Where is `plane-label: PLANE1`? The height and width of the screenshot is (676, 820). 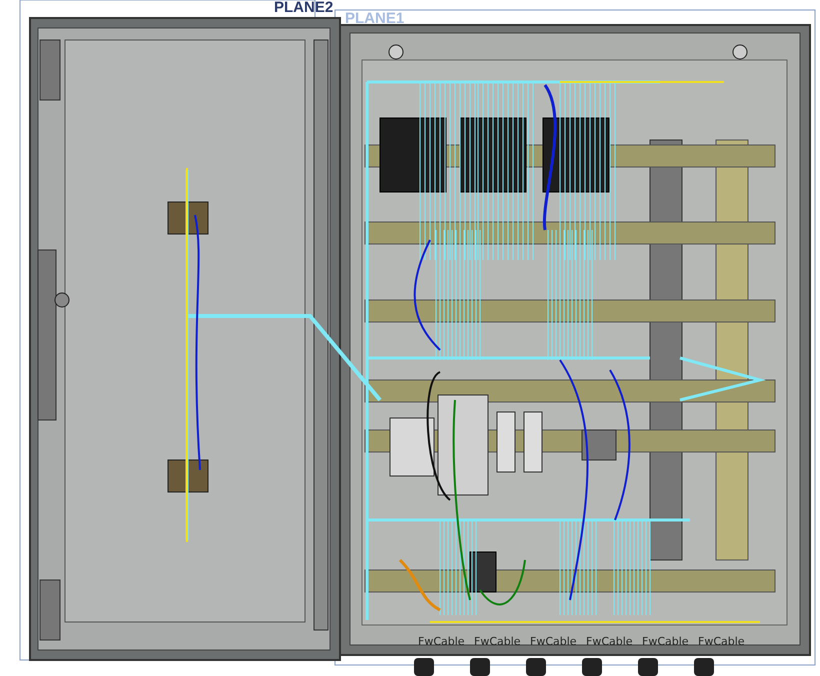 plane-label: PLANE1 is located at coordinates (374, 18).